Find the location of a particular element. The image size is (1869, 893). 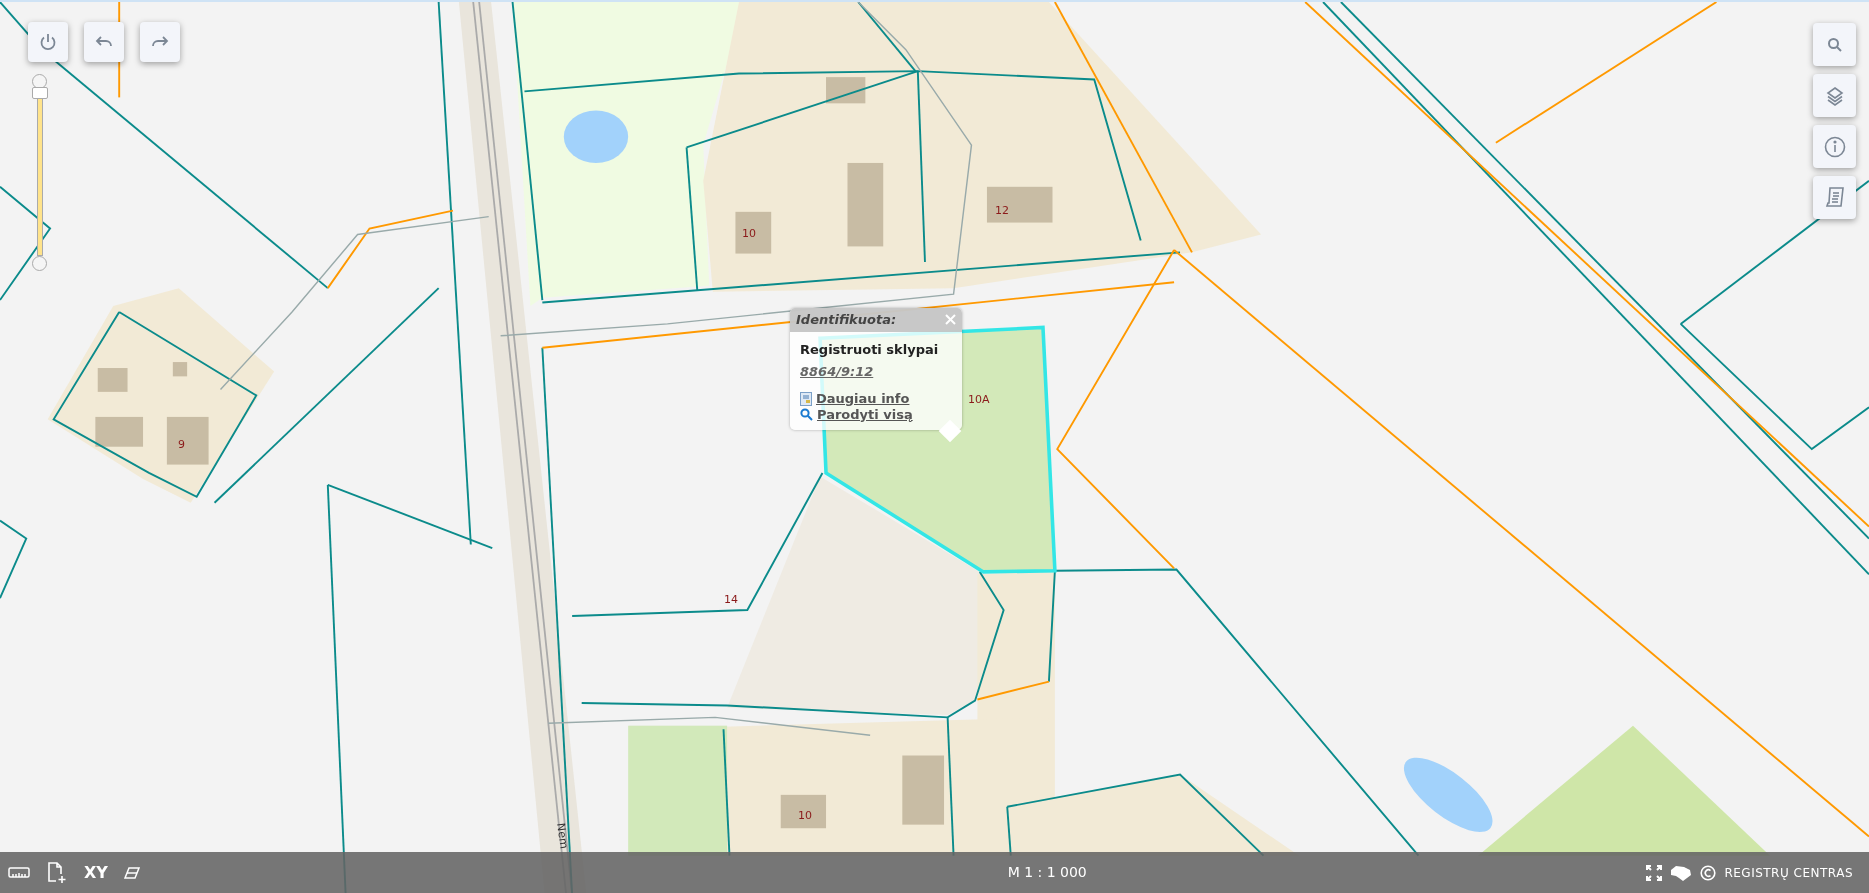

scroll-icon is located at coordinates (1834, 197).